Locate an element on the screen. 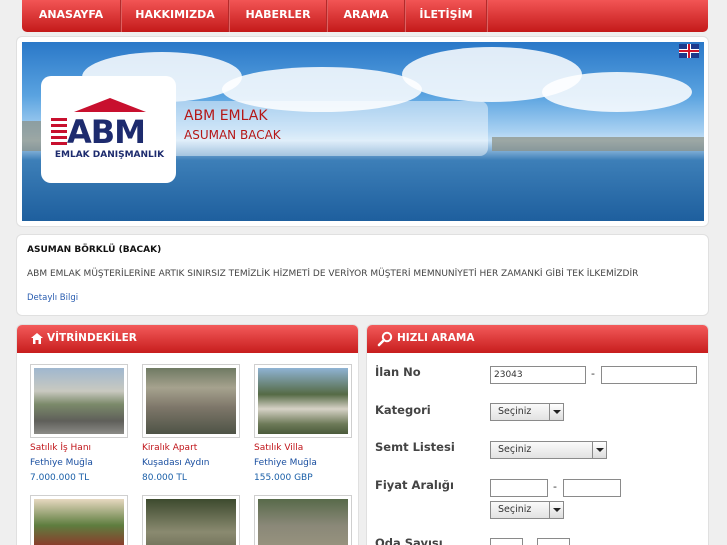  quick-search-title: HIZLI ARAMA is located at coordinates (436, 338).